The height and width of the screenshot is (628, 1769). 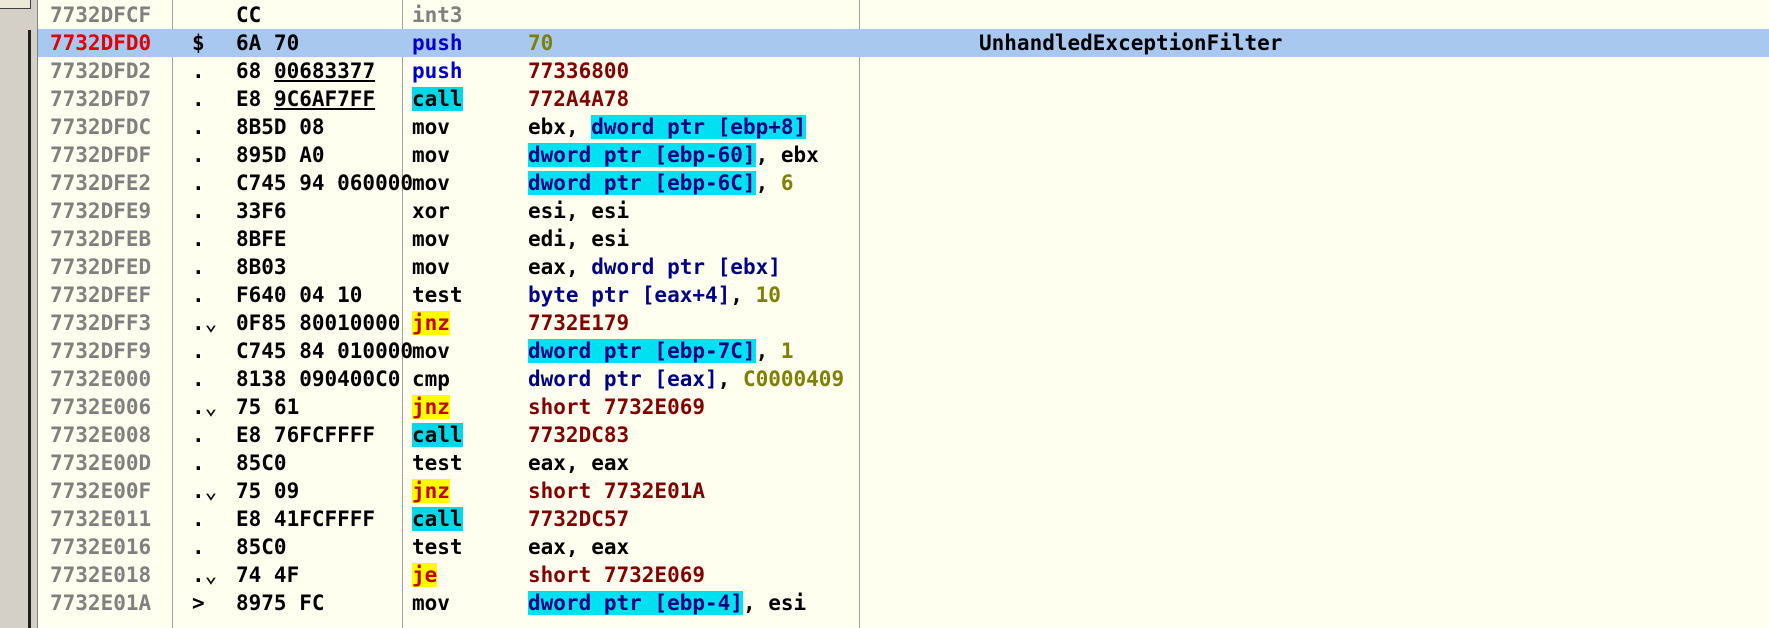 What do you see at coordinates (763, 211) in the screenshot?
I see `operands-cell: esi, esi` at bounding box center [763, 211].